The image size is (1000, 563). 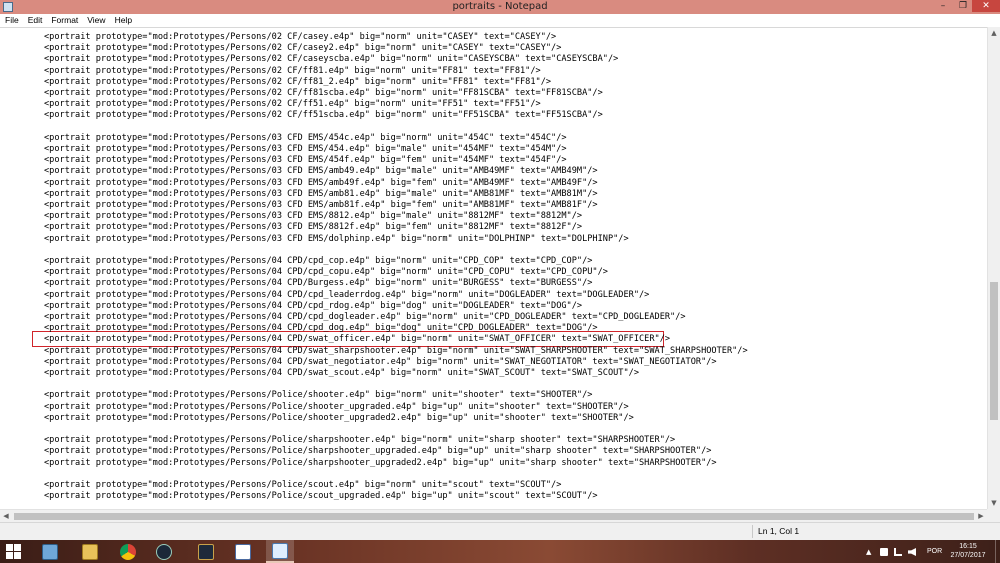 I want to click on taskbar-paint, so click(x=243, y=551).